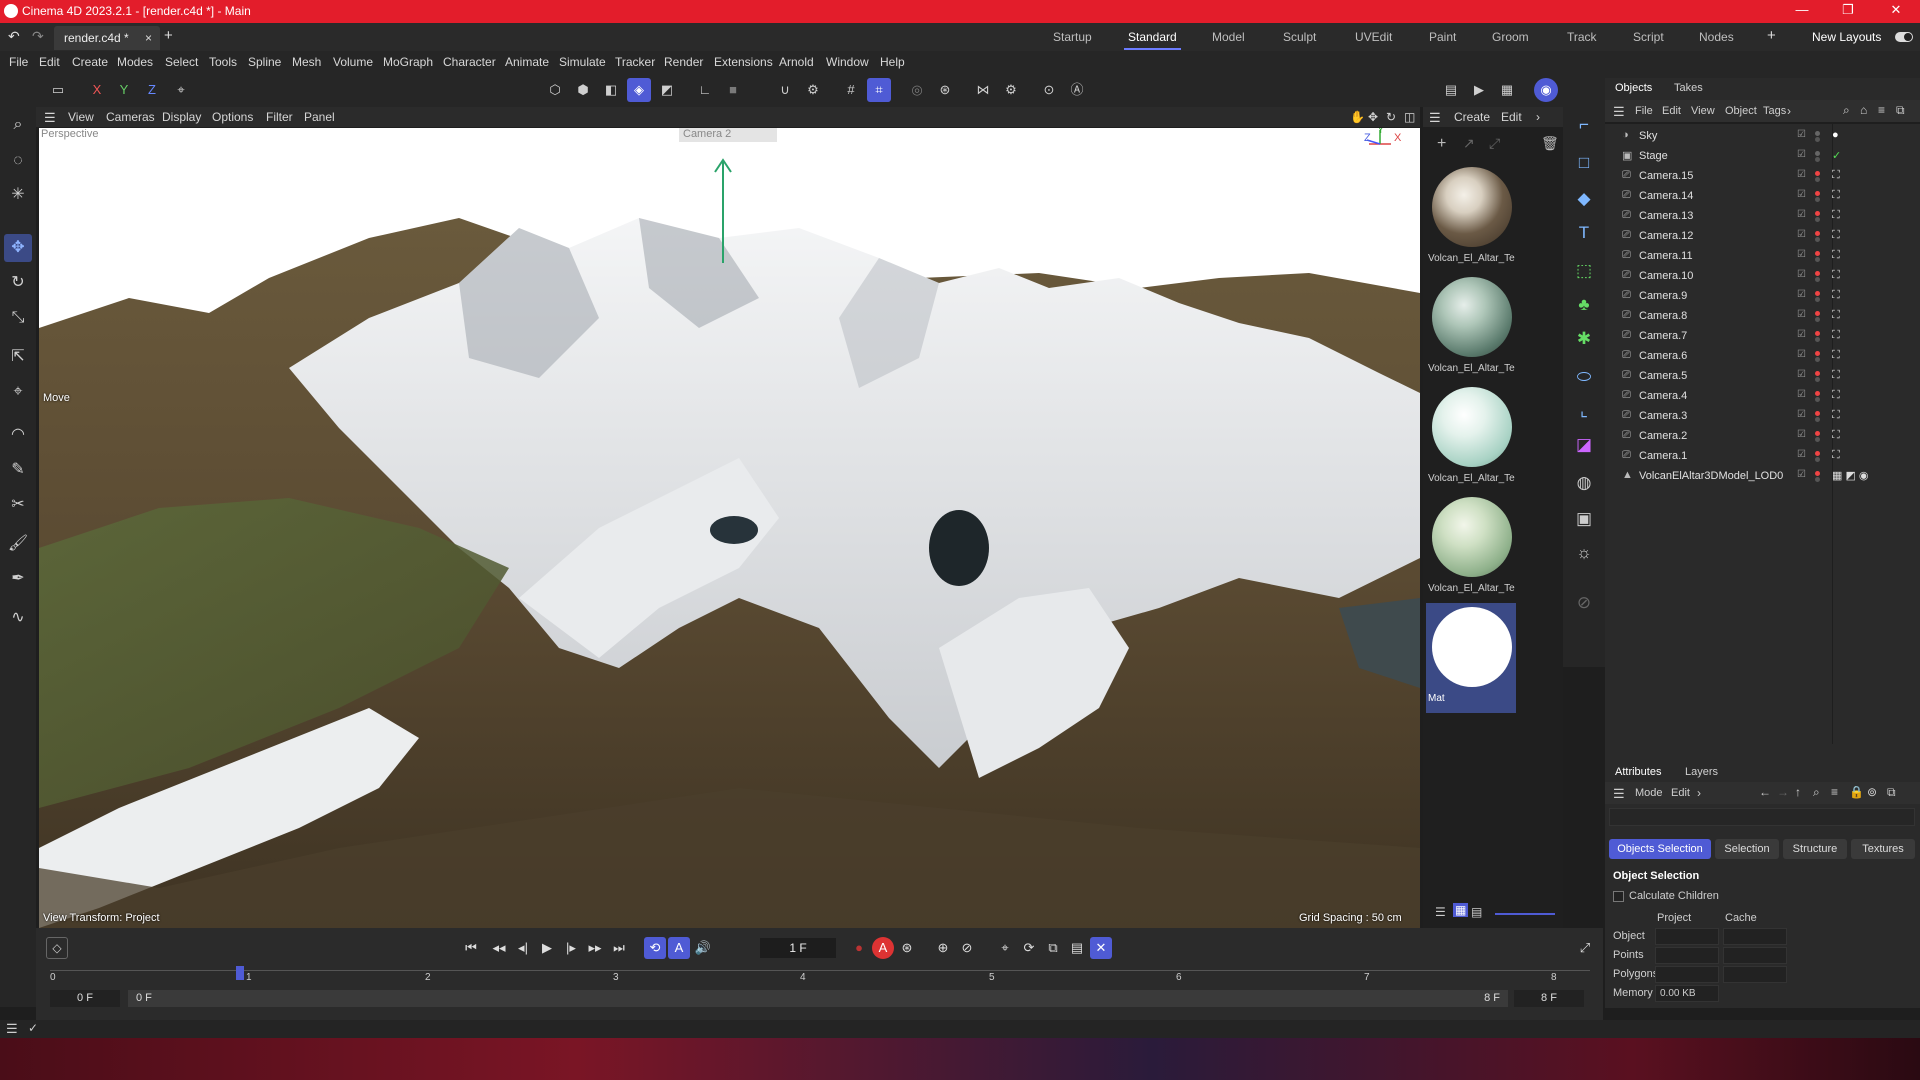  What do you see at coordinates (1798, 792) in the screenshot?
I see `up-arrow-icon: ↑` at bounding box center [1798, 792].